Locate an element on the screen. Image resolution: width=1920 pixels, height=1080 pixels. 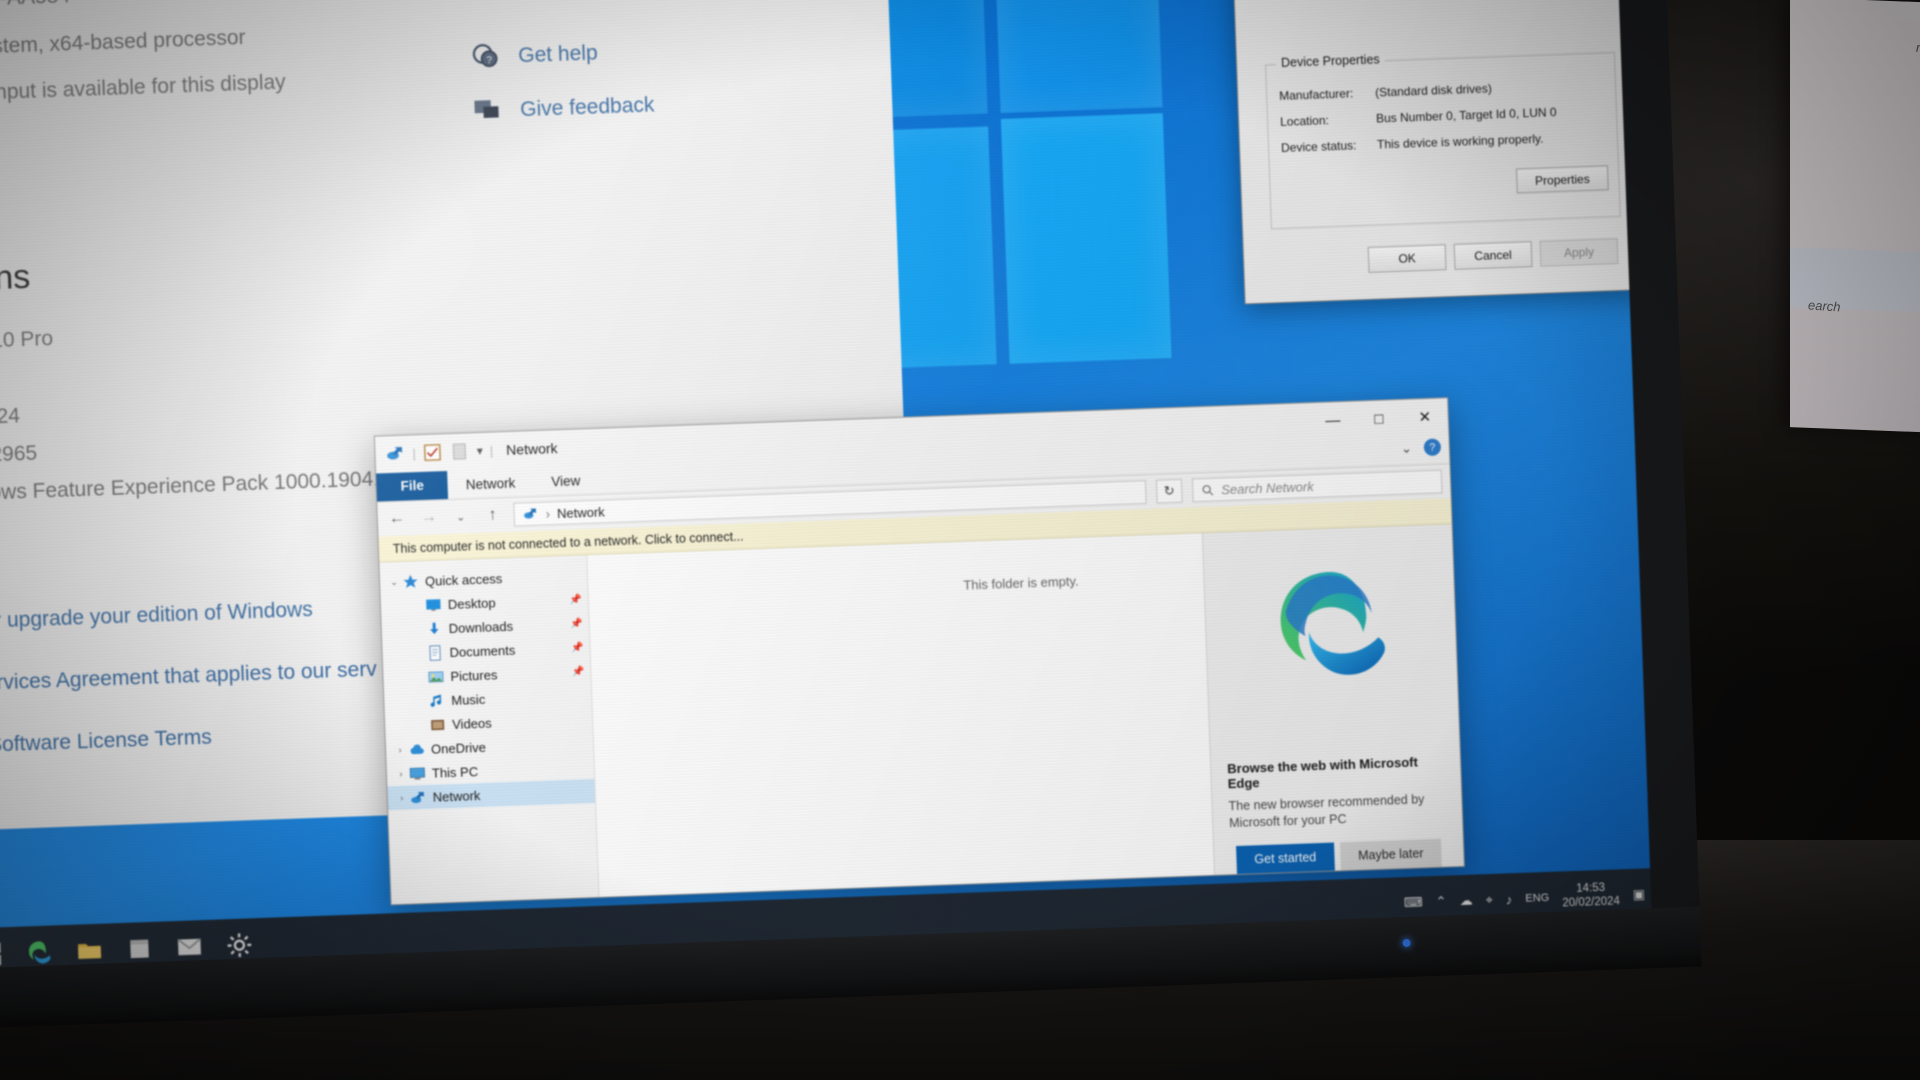
software-license-terms-link: icrosoft Software License Terms is located at coordinates (106, 743).